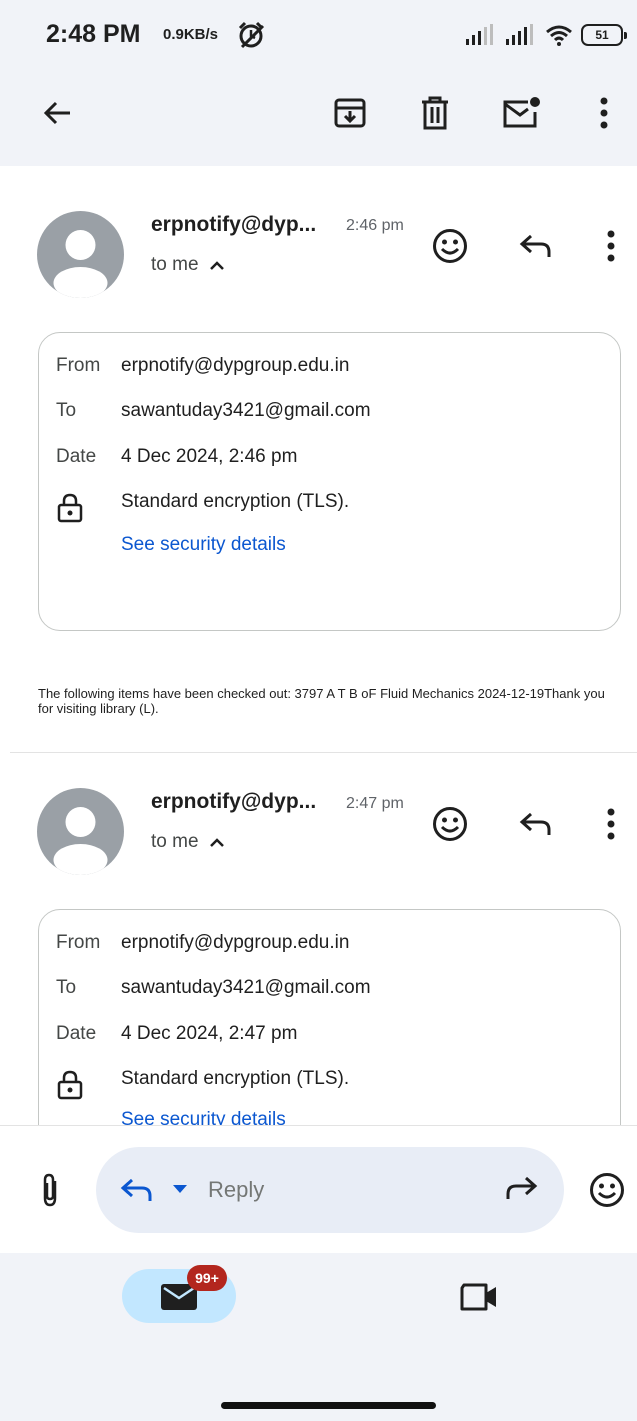 This screenshot has width=637, height=1421. I want to click on archive-button, so click(350, 113).